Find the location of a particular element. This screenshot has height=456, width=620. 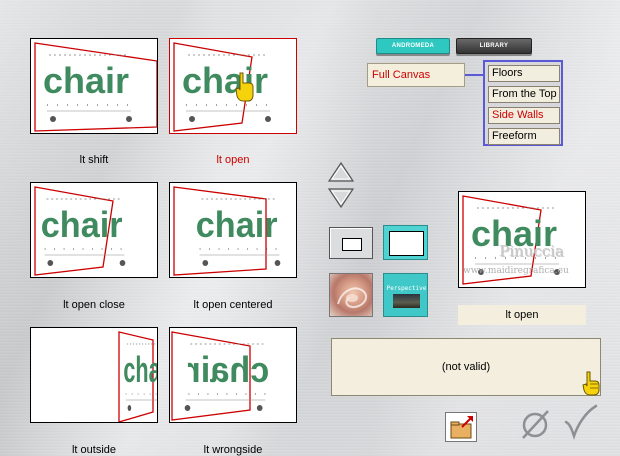

tab-library: LIBRARY is located at coordinates (494, 46).